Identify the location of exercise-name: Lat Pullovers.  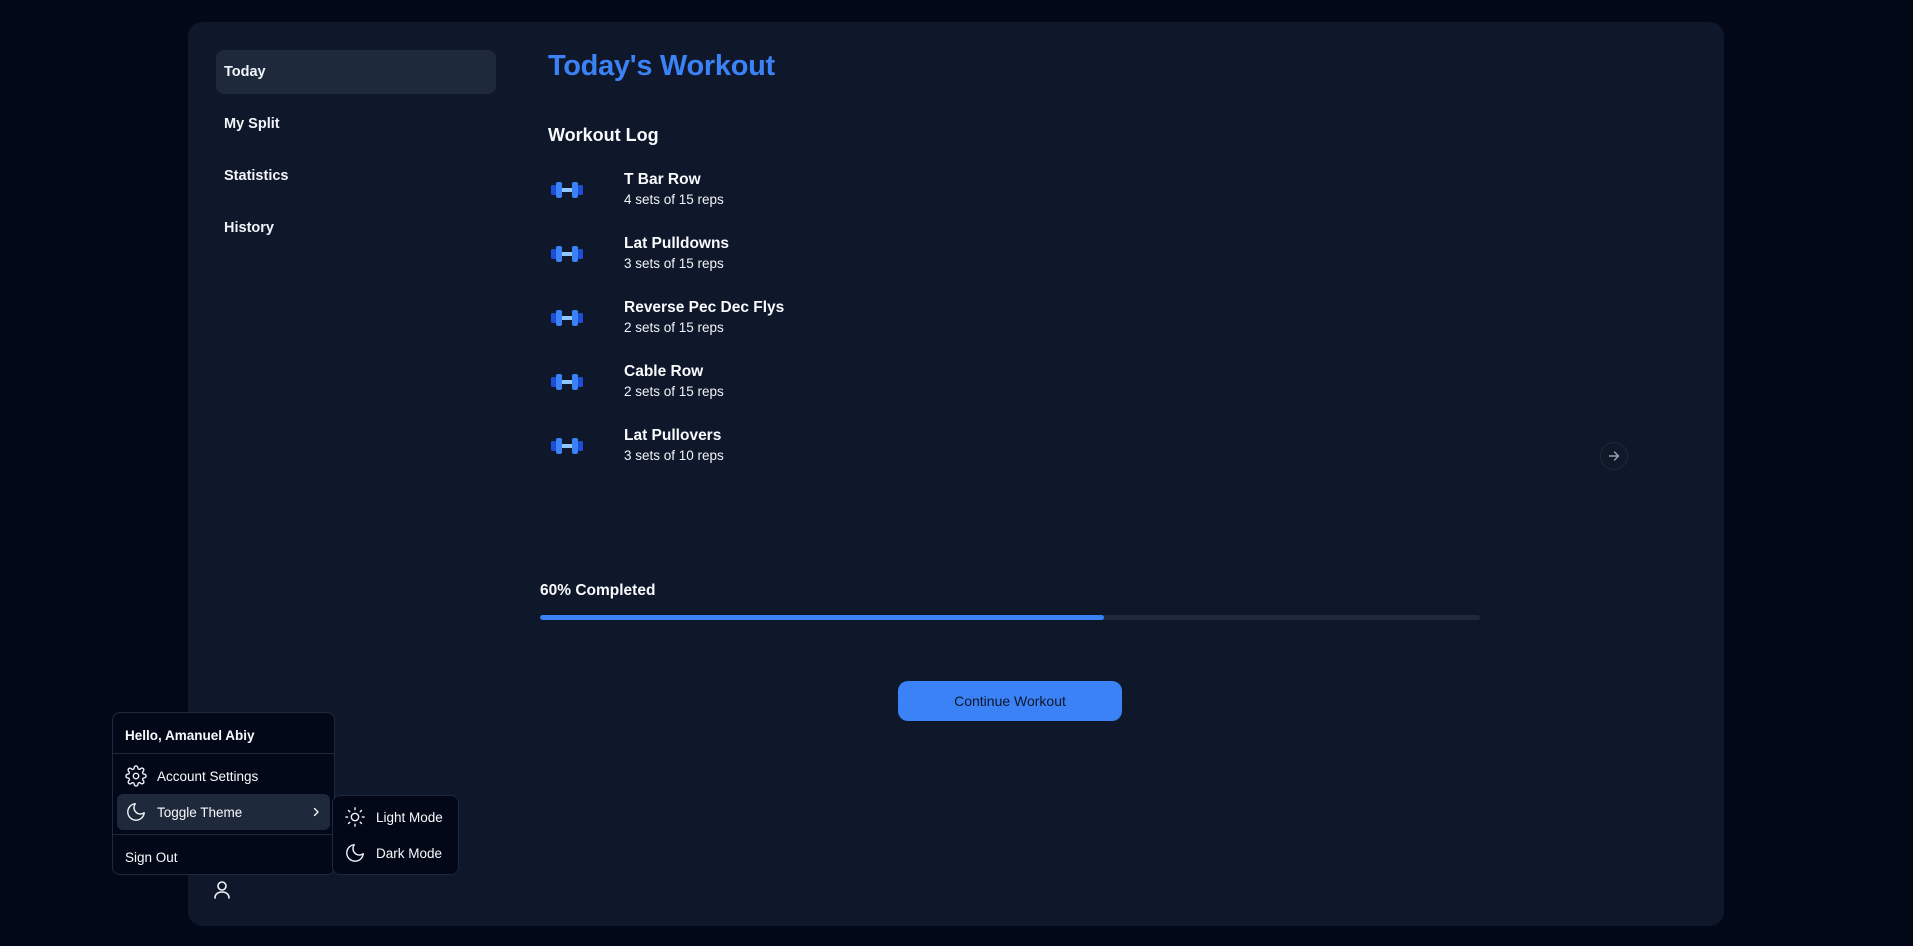
(673, 435).